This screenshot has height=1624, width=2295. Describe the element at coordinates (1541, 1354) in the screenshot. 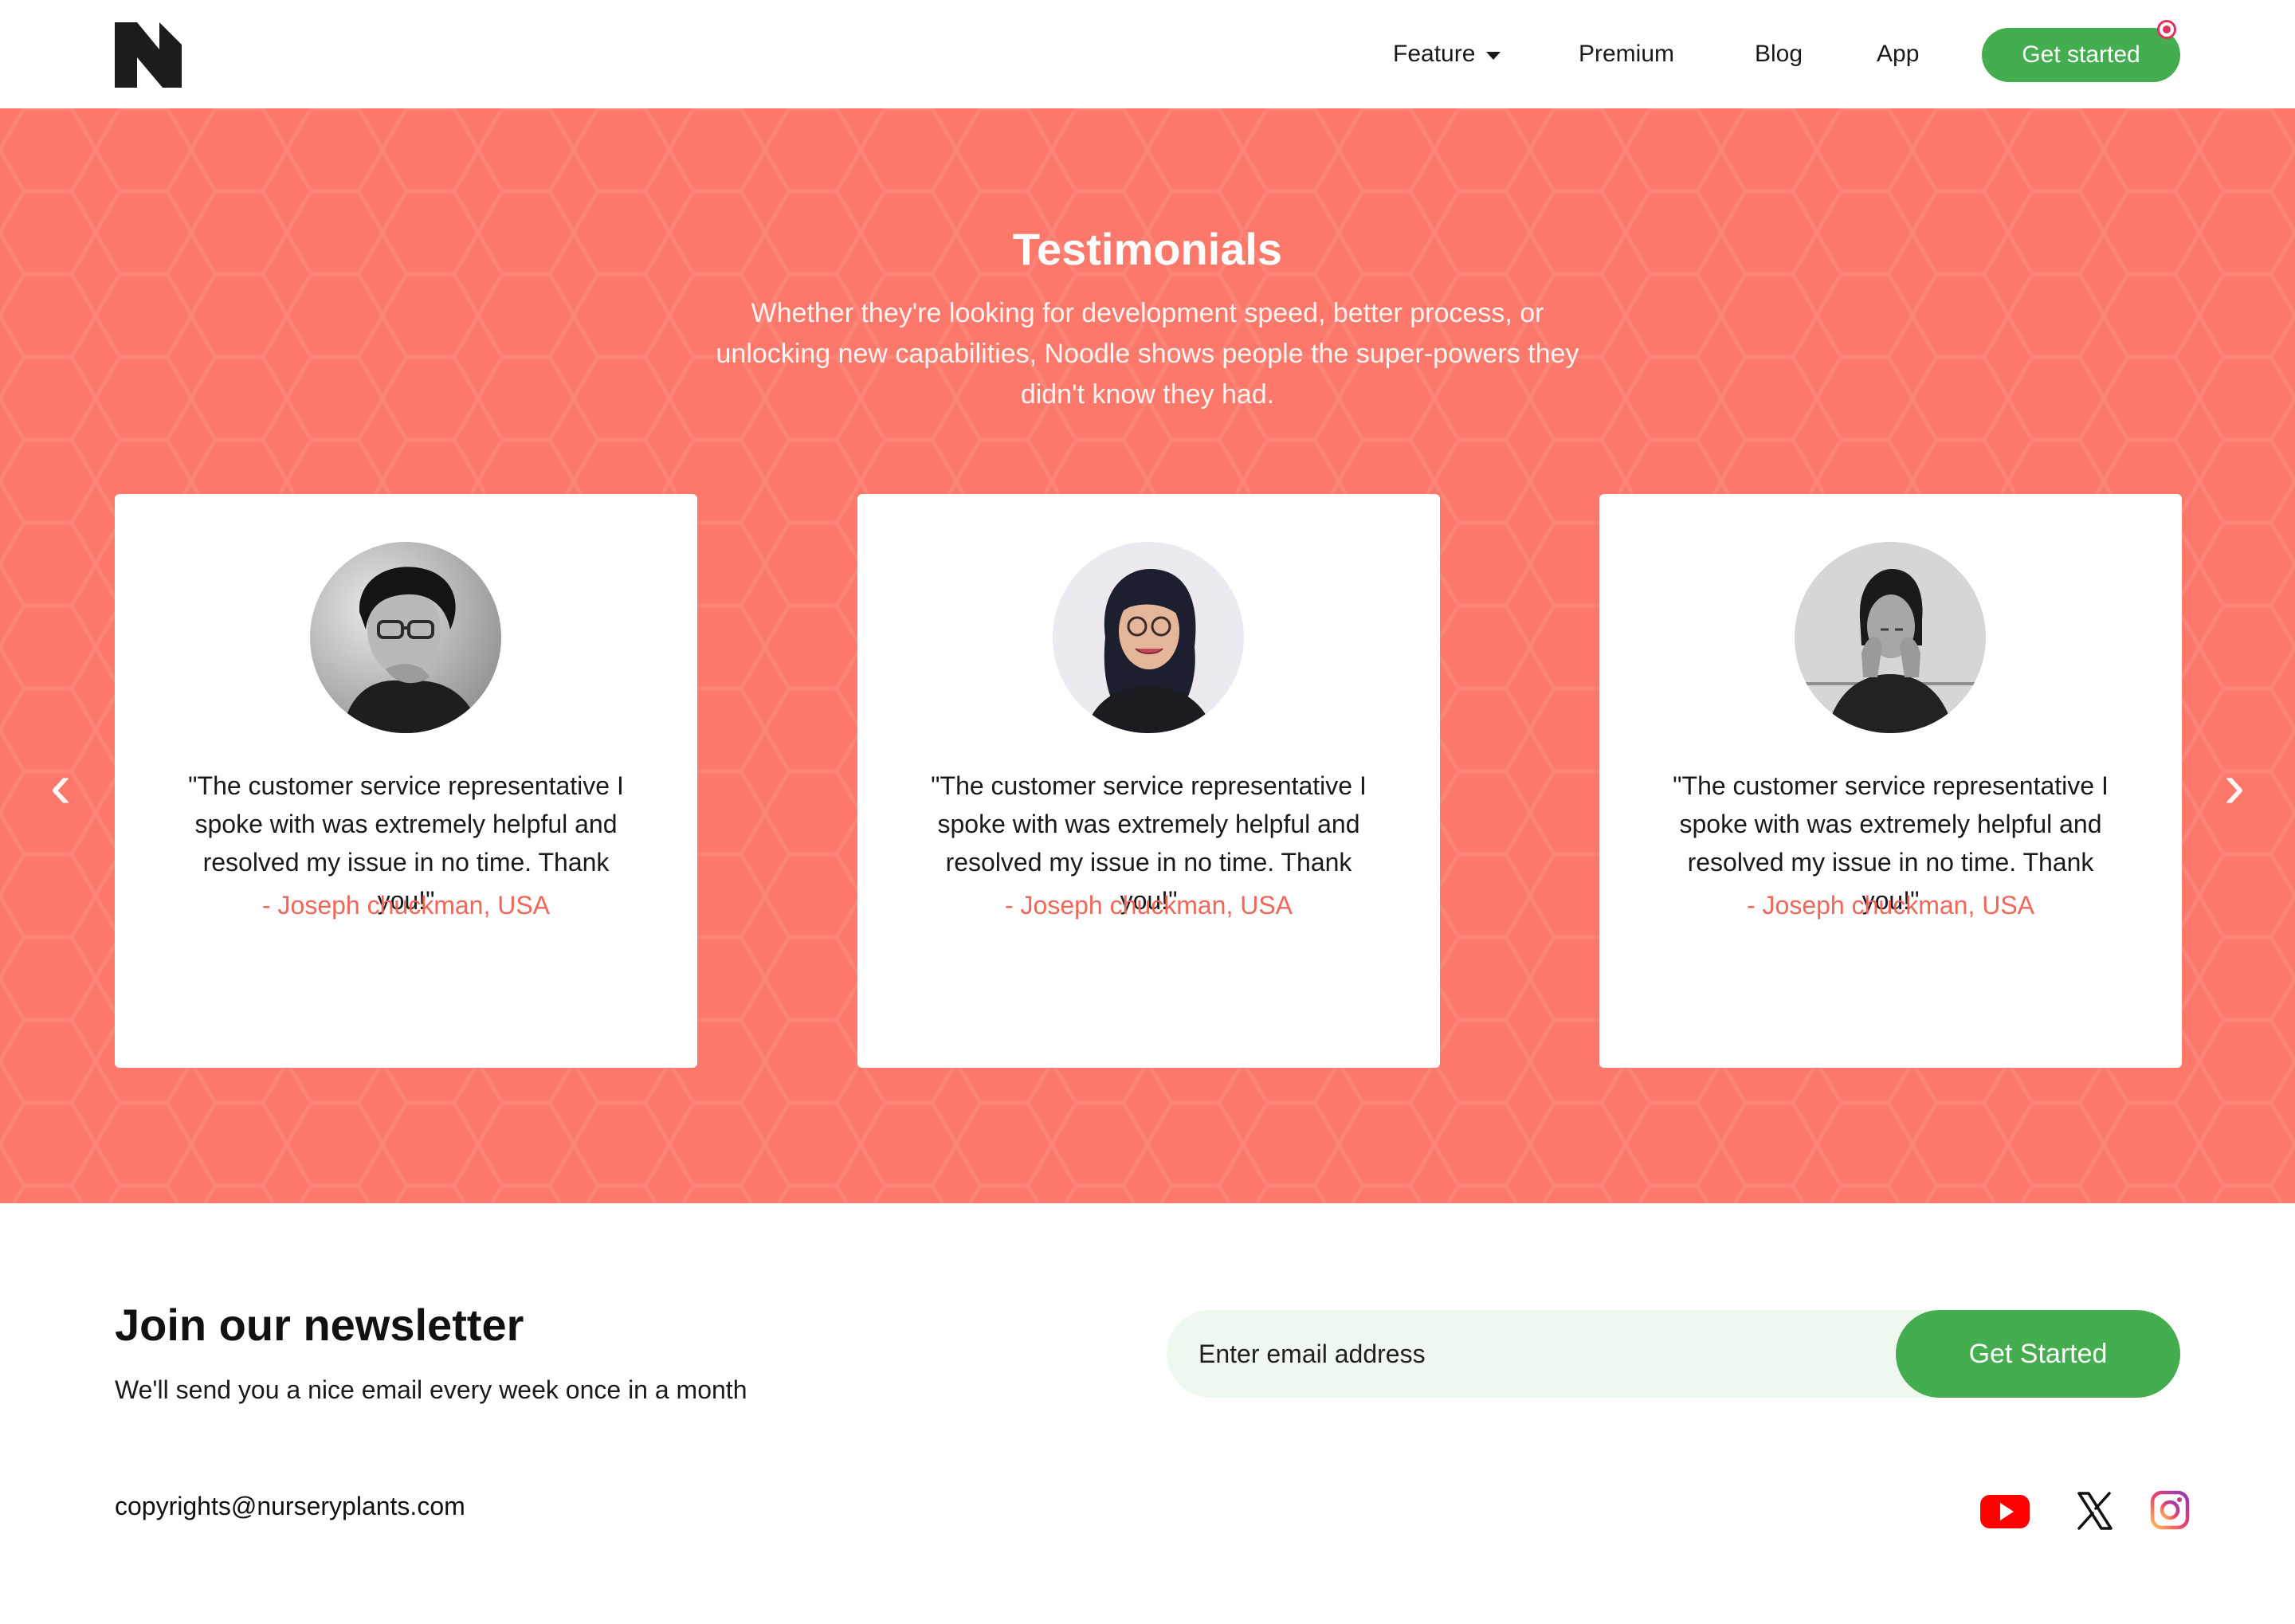

I see `email-field` at that location.